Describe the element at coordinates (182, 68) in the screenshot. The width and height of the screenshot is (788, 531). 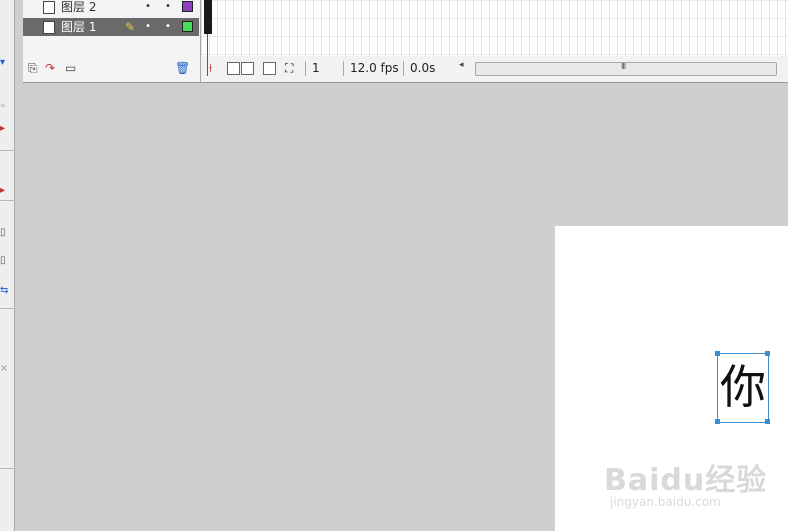
I see `trash-icon: 🗑` at that location.